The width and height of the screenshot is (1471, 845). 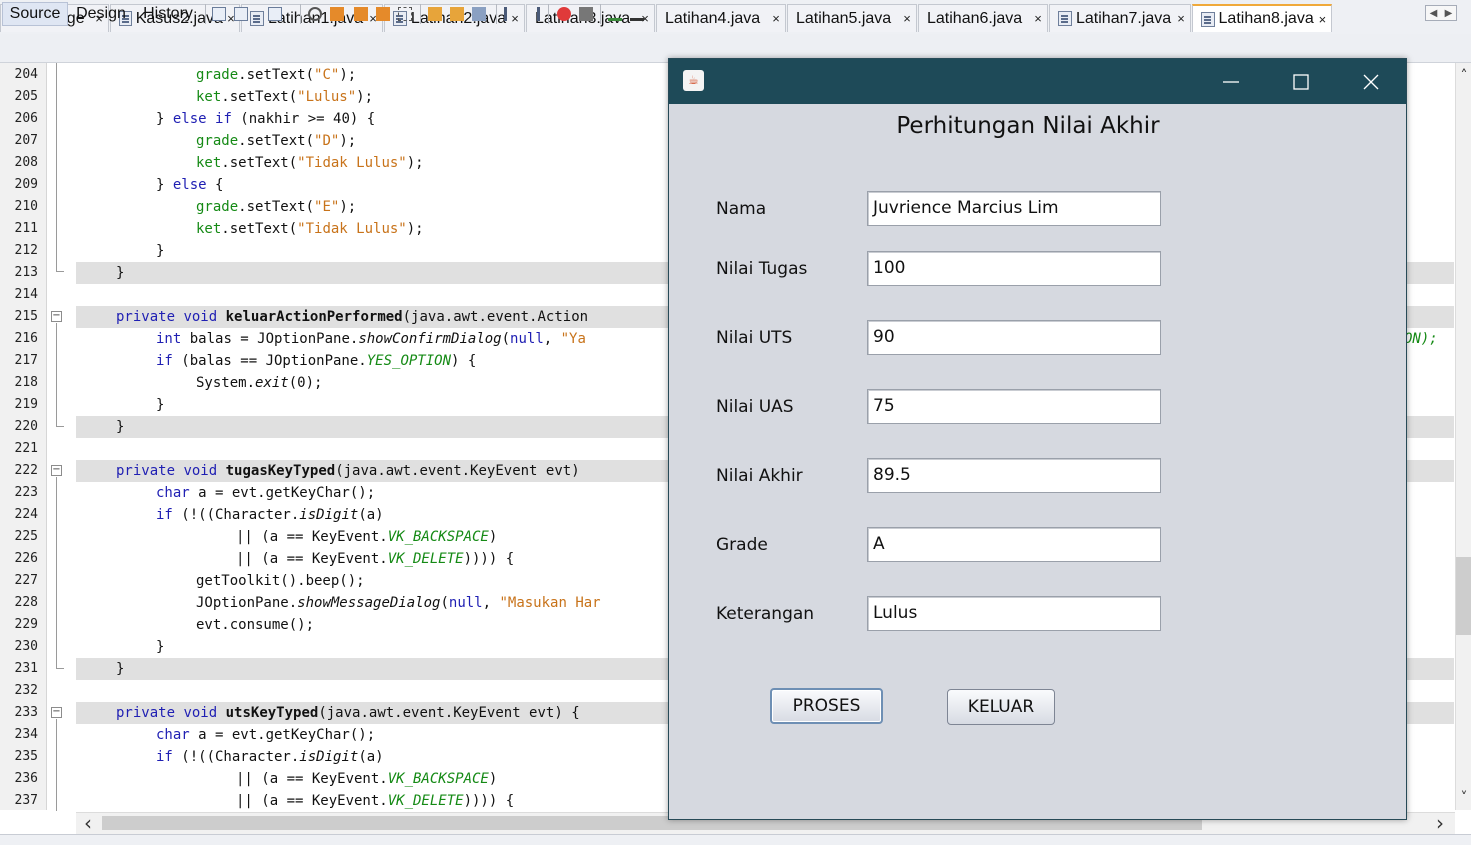 I want to click on code-line: grade.setText("D");, so click(x=276, y=141).